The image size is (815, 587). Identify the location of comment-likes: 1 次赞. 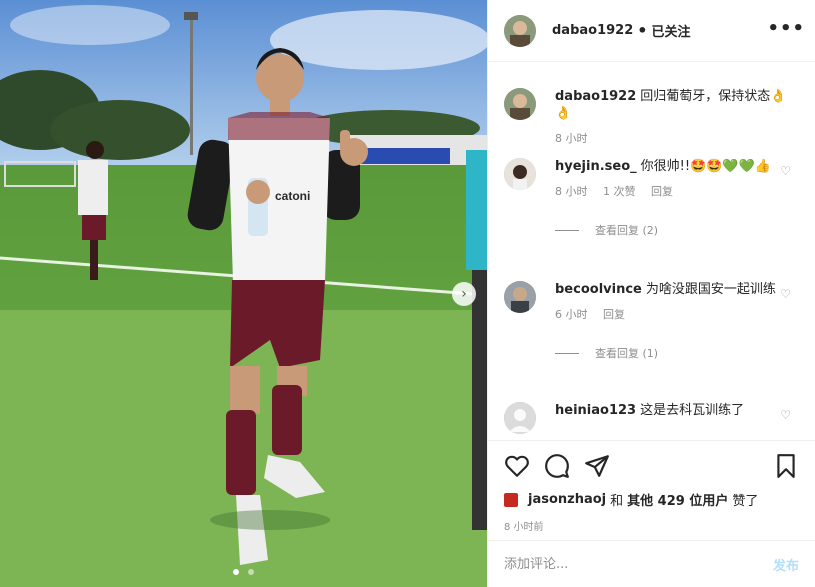
(619, 191).